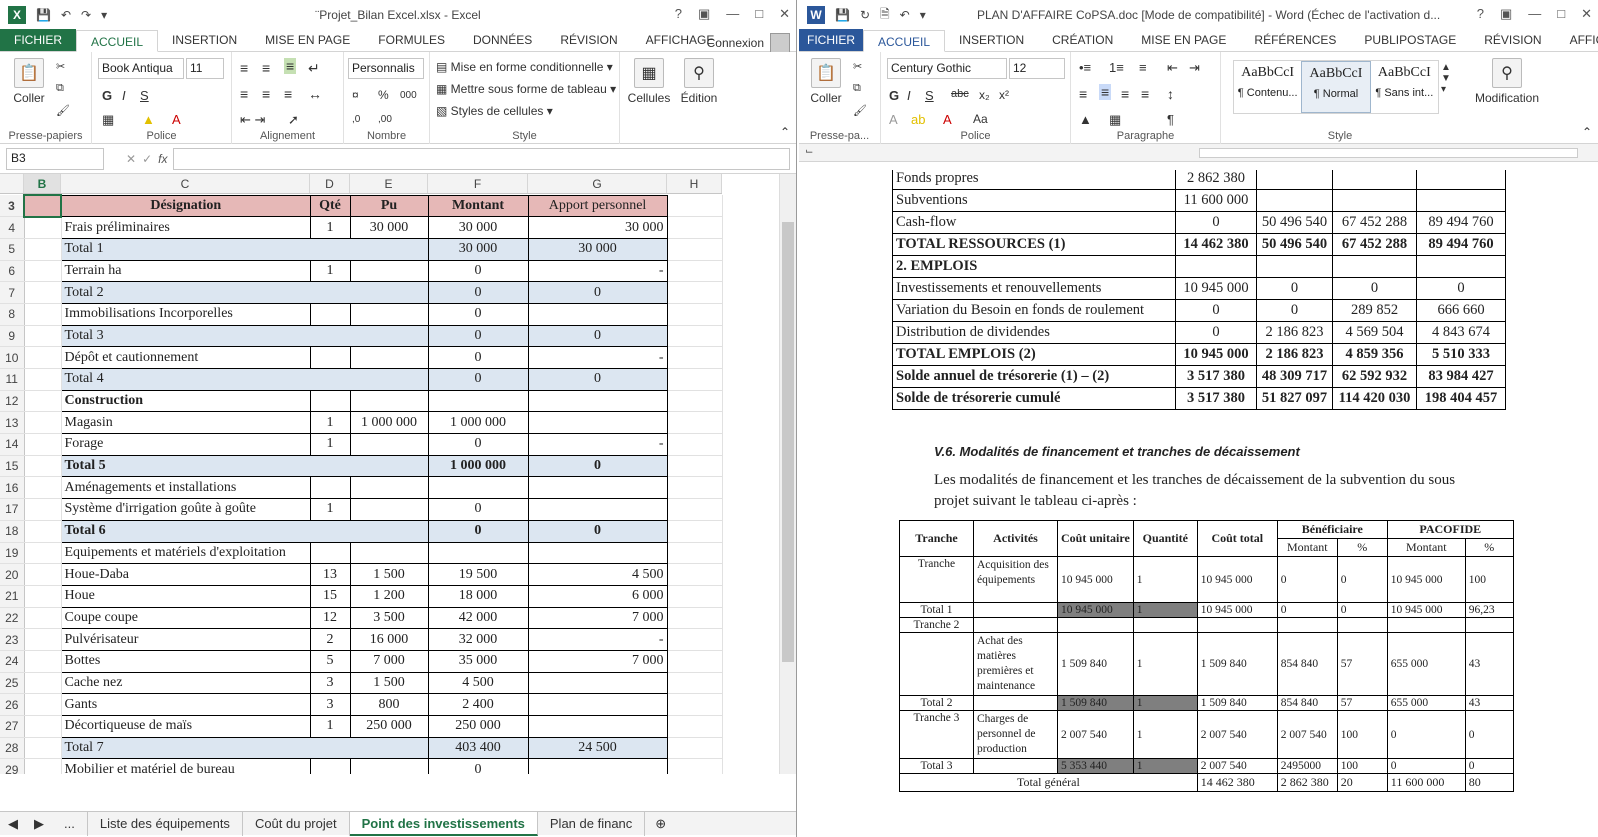 The image size is (1598, 837). What do you see at coordinates (443, 823) in the screenshot?
I see `sheet-tab-active: Point des investissements` at bounding box center [443, 823].